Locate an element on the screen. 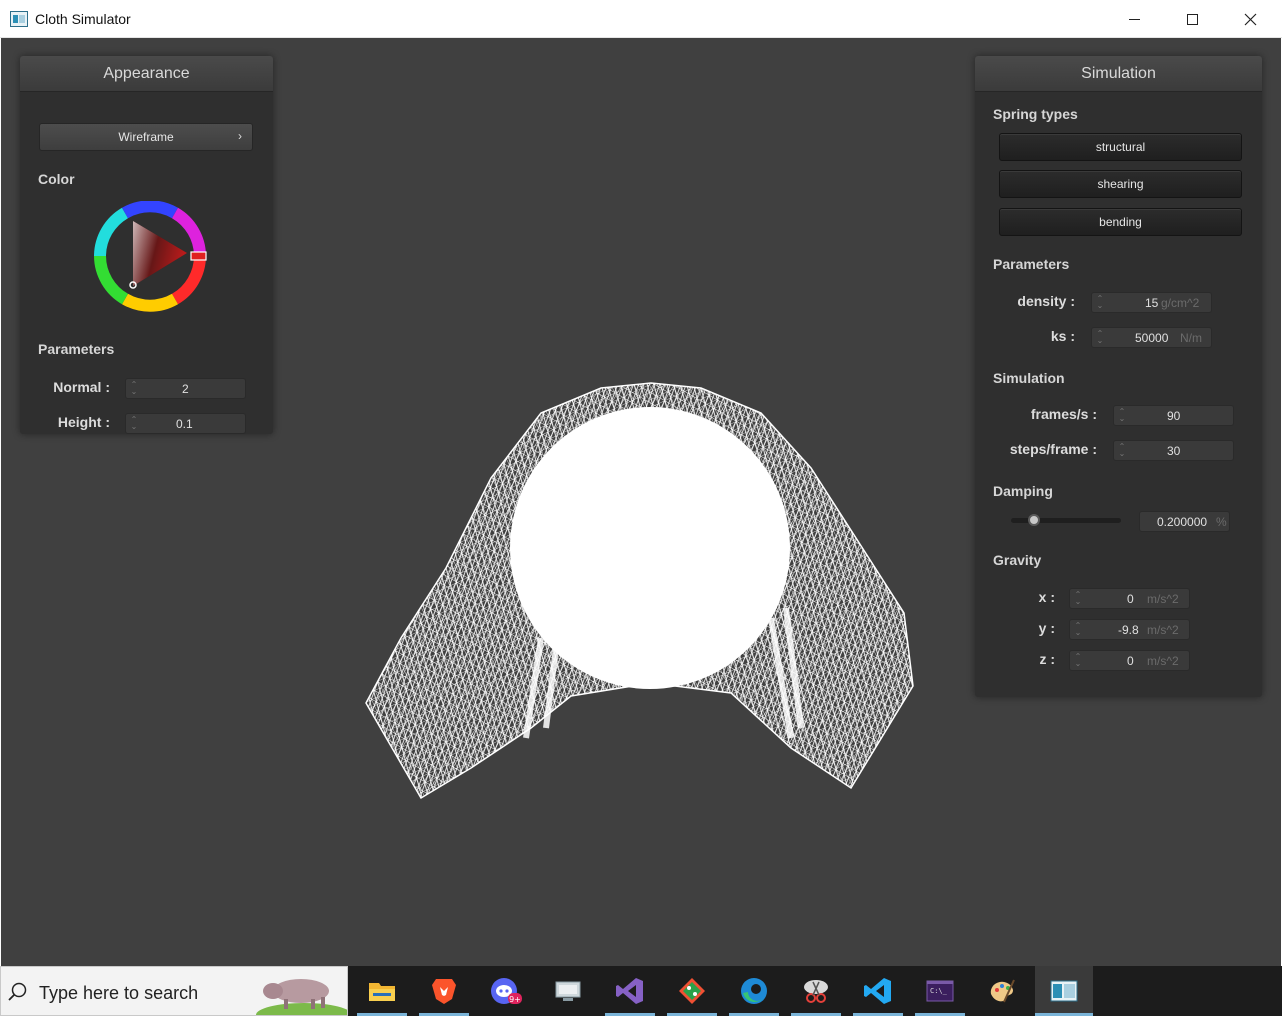 The height and width of the screenshot is (1016, 1282). density-label: density : is located at coordinates (1046, 301).